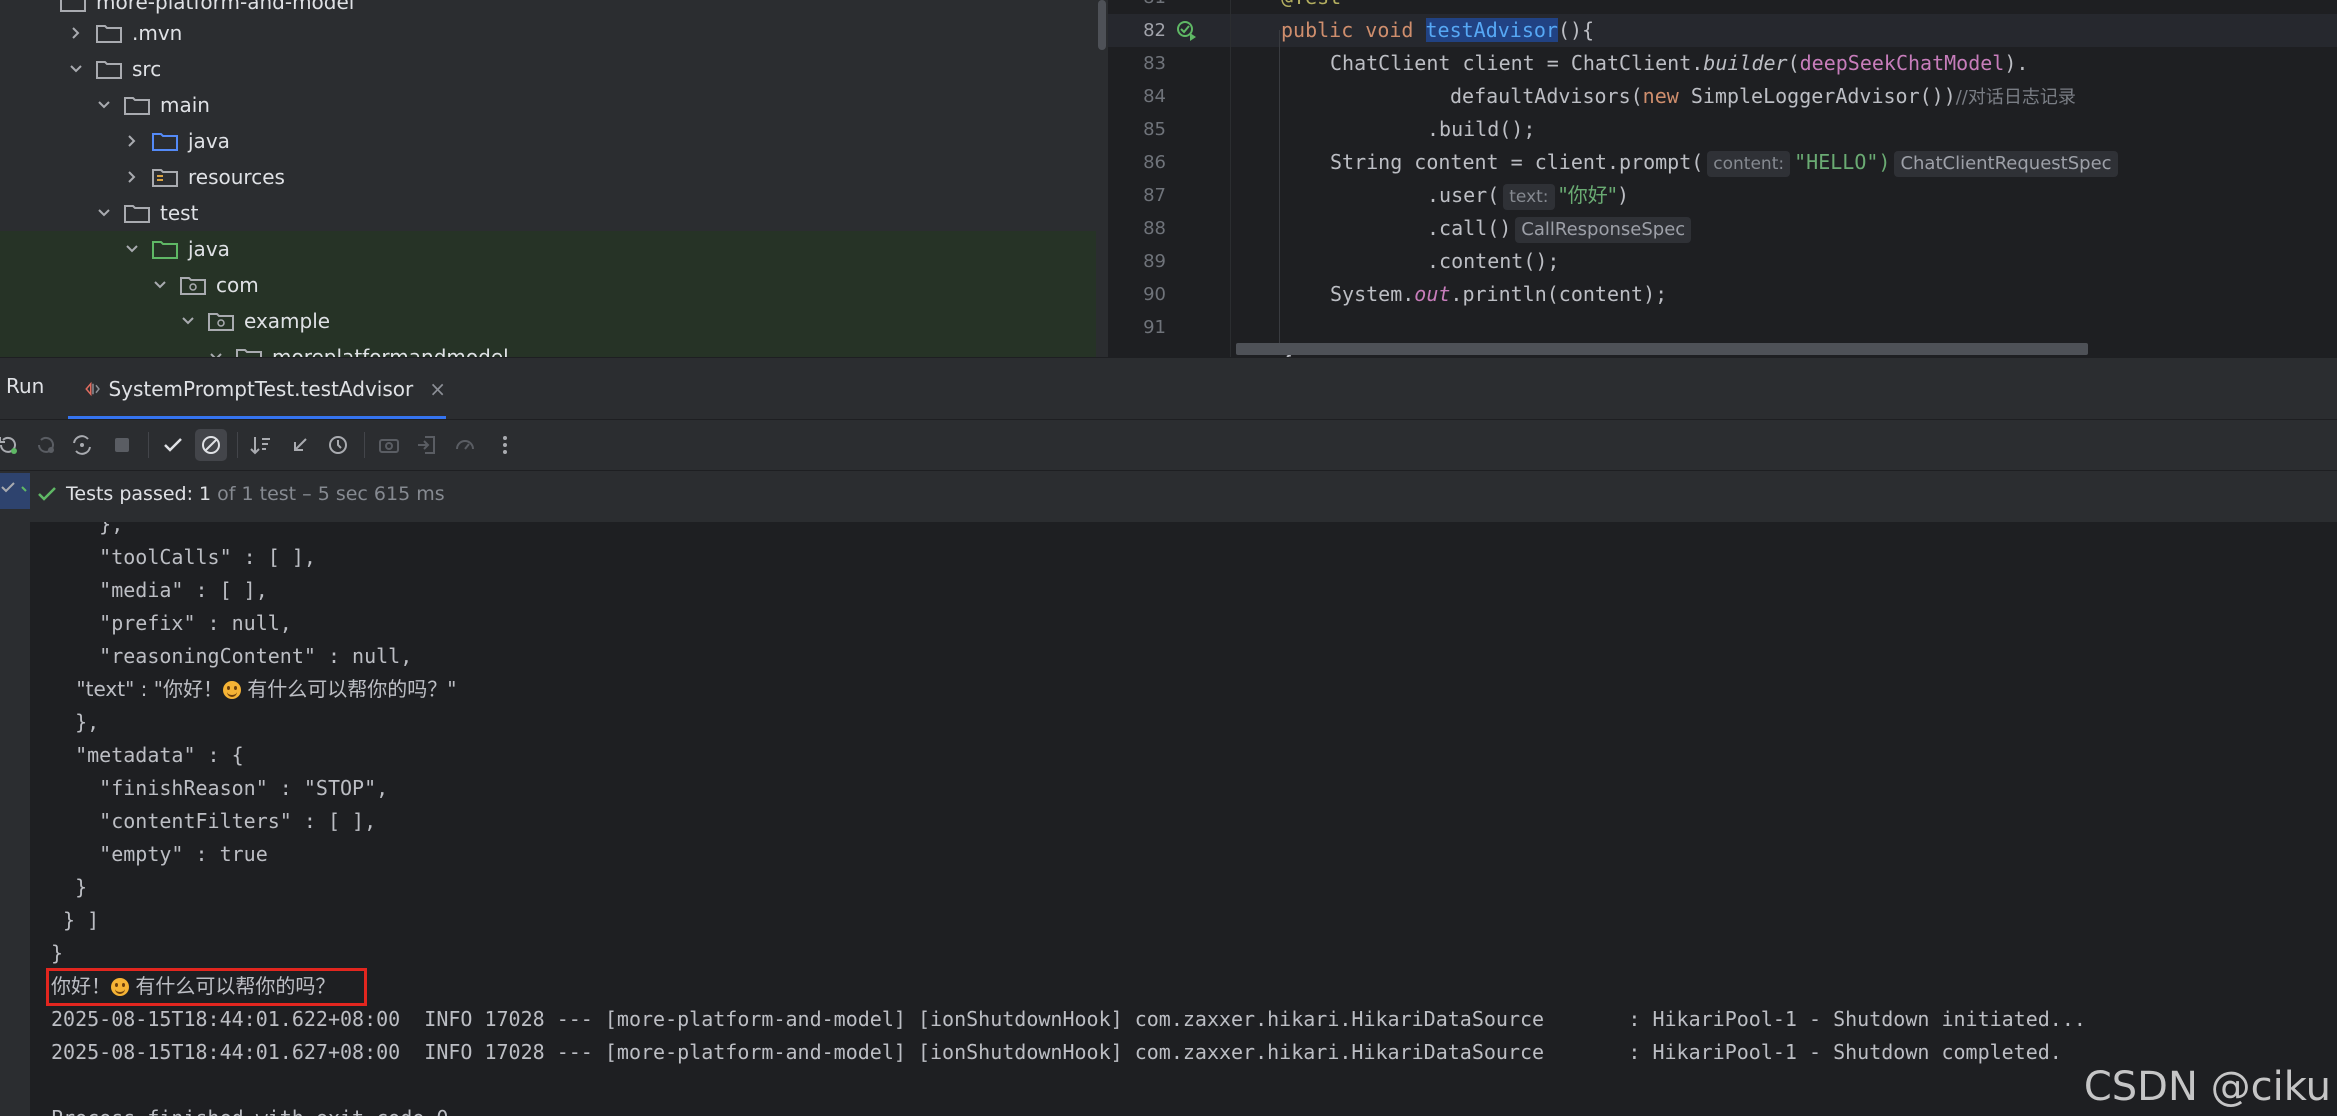 The width and height of the screenshot is (2337, 1116). What do you see at coordinates (75, 920) in the screenshot?
I see `console-line: } ]` at bounding box center [75, 920].